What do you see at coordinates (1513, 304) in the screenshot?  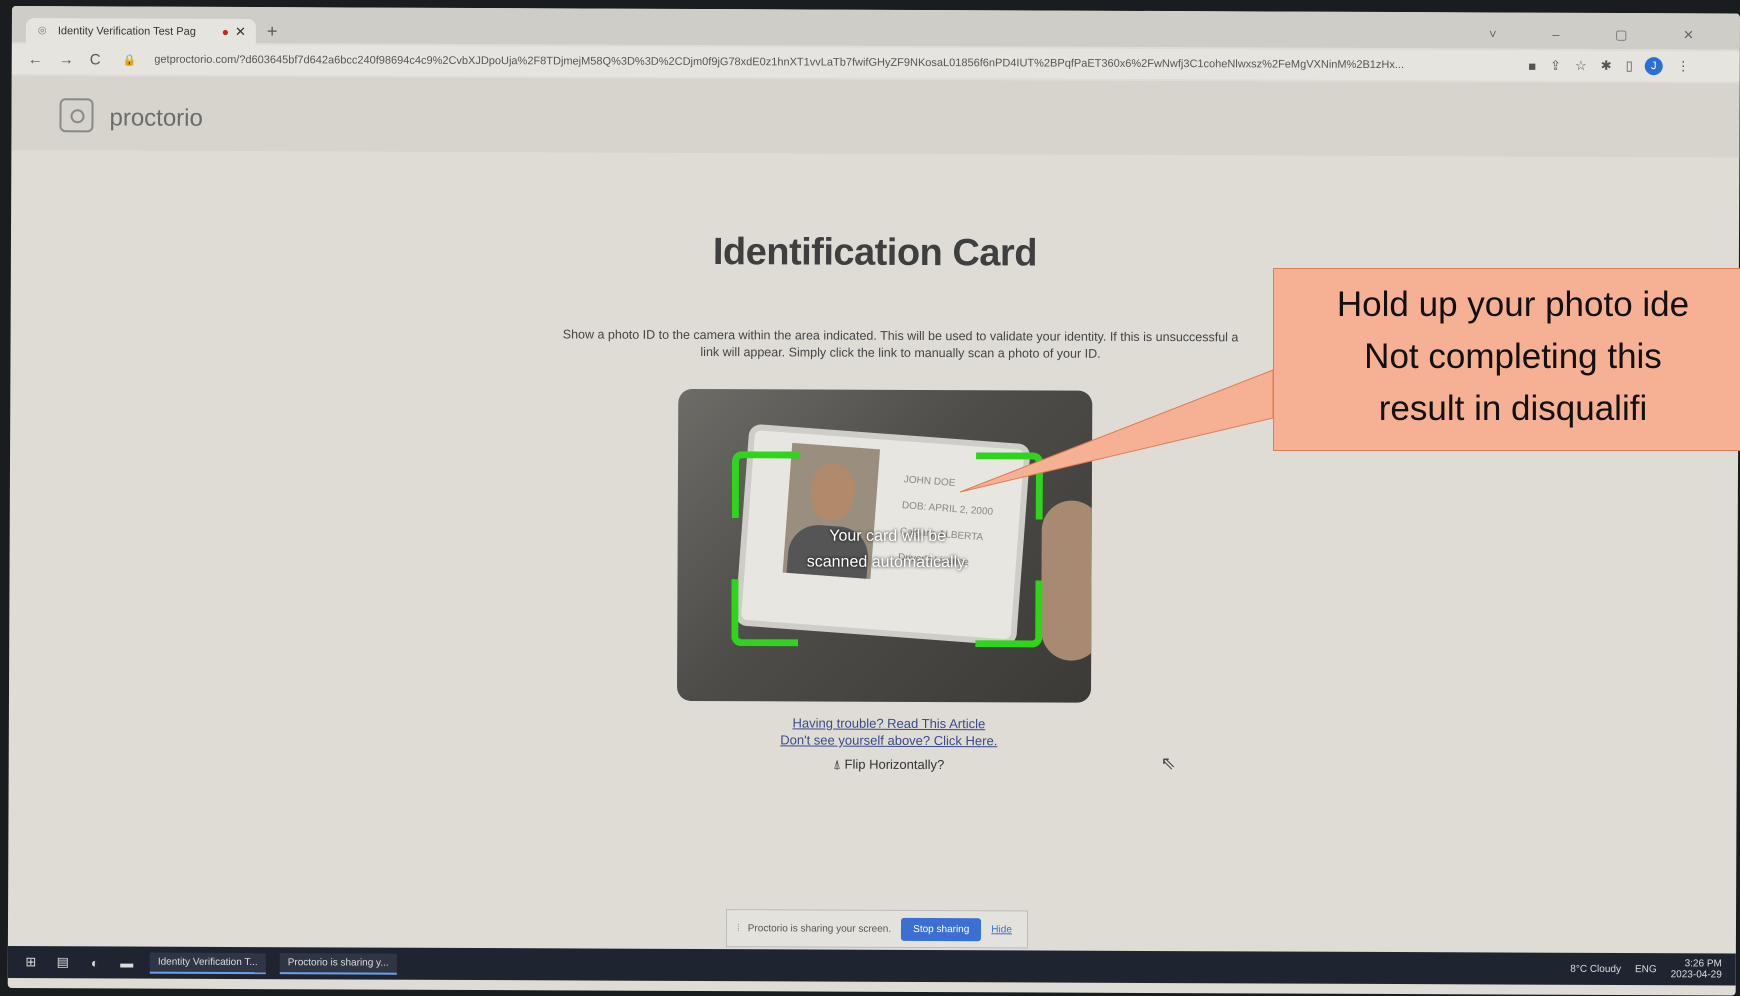 I see `callout-line-1: Hold up your photo ide` at bounding box center [1513, 304].